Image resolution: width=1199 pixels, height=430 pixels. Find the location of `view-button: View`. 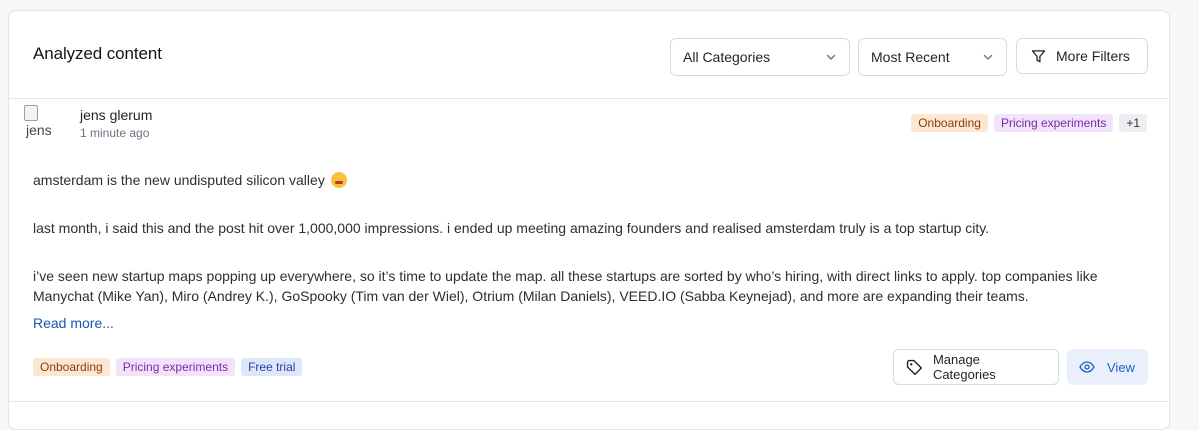

view-button: View is located at coordinates (1107, 367).